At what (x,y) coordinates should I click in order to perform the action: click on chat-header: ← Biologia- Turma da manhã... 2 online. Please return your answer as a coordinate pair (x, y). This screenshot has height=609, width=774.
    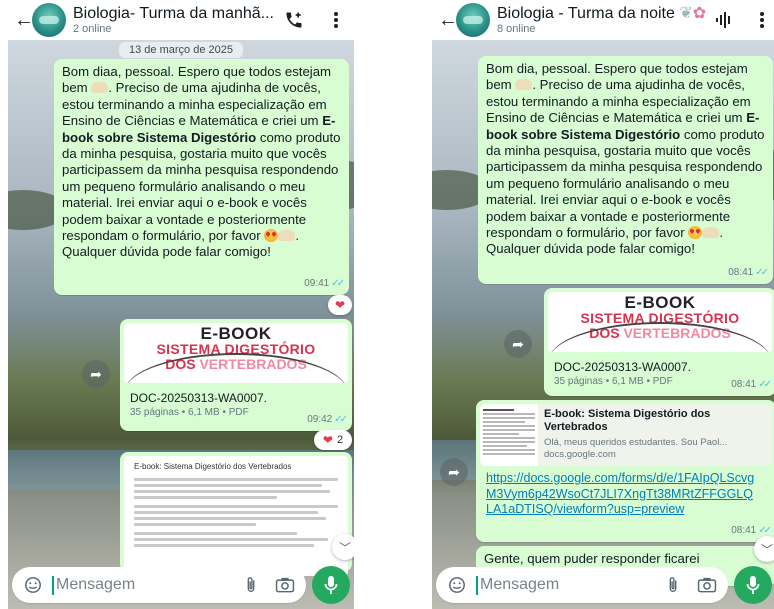
    Looking at the image, I should click on (181, 20).